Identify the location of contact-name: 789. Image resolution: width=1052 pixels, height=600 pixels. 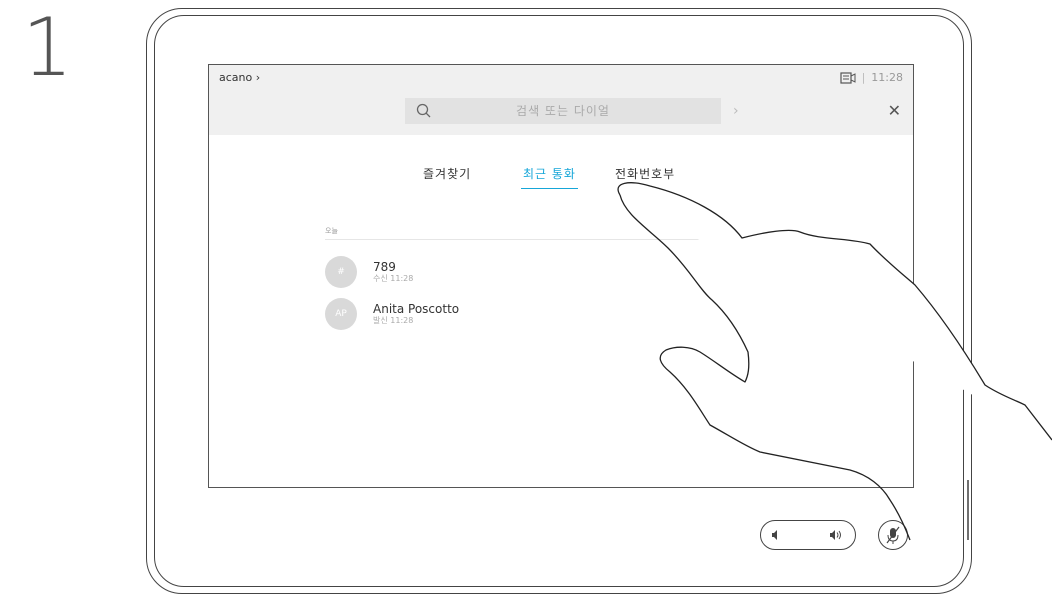
(384, 267).